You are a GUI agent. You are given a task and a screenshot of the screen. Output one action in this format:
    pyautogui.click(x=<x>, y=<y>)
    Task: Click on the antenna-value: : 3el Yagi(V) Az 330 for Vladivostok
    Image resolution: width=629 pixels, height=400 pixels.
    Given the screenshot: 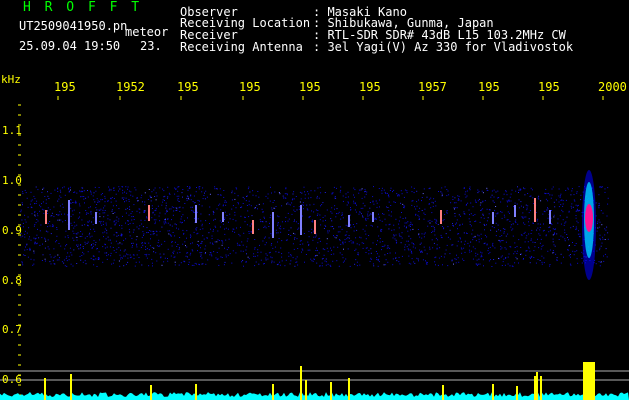 What is the action you would take?
    pyautogui.click(x=443, y=47)
    